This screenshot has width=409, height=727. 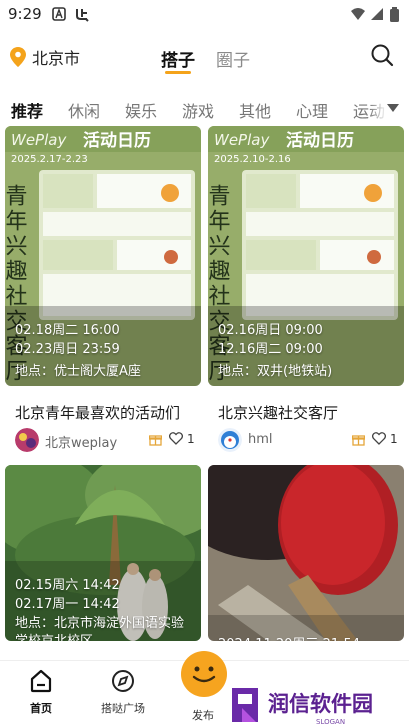 I want to click on poster-range: 2025.2.17-2.23, so click(x=49, y=159).